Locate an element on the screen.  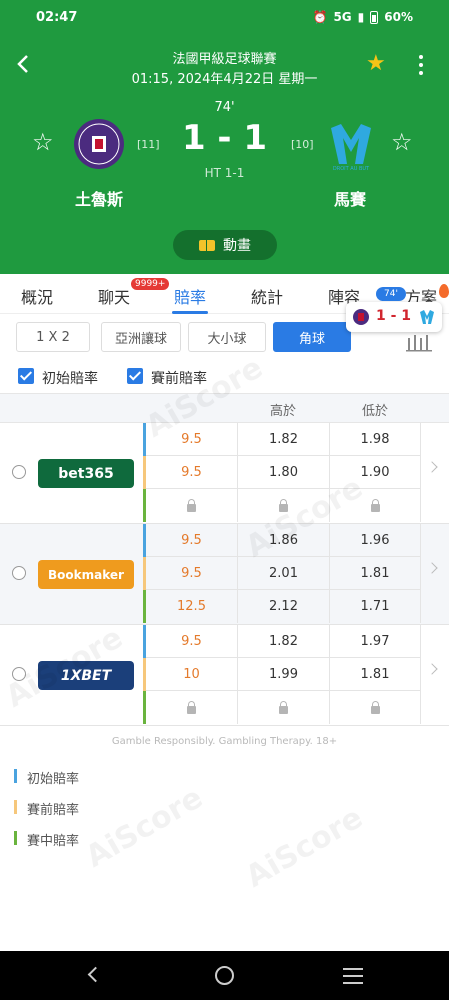
over-odds: 2.01 is located at coordinates (283, 573).